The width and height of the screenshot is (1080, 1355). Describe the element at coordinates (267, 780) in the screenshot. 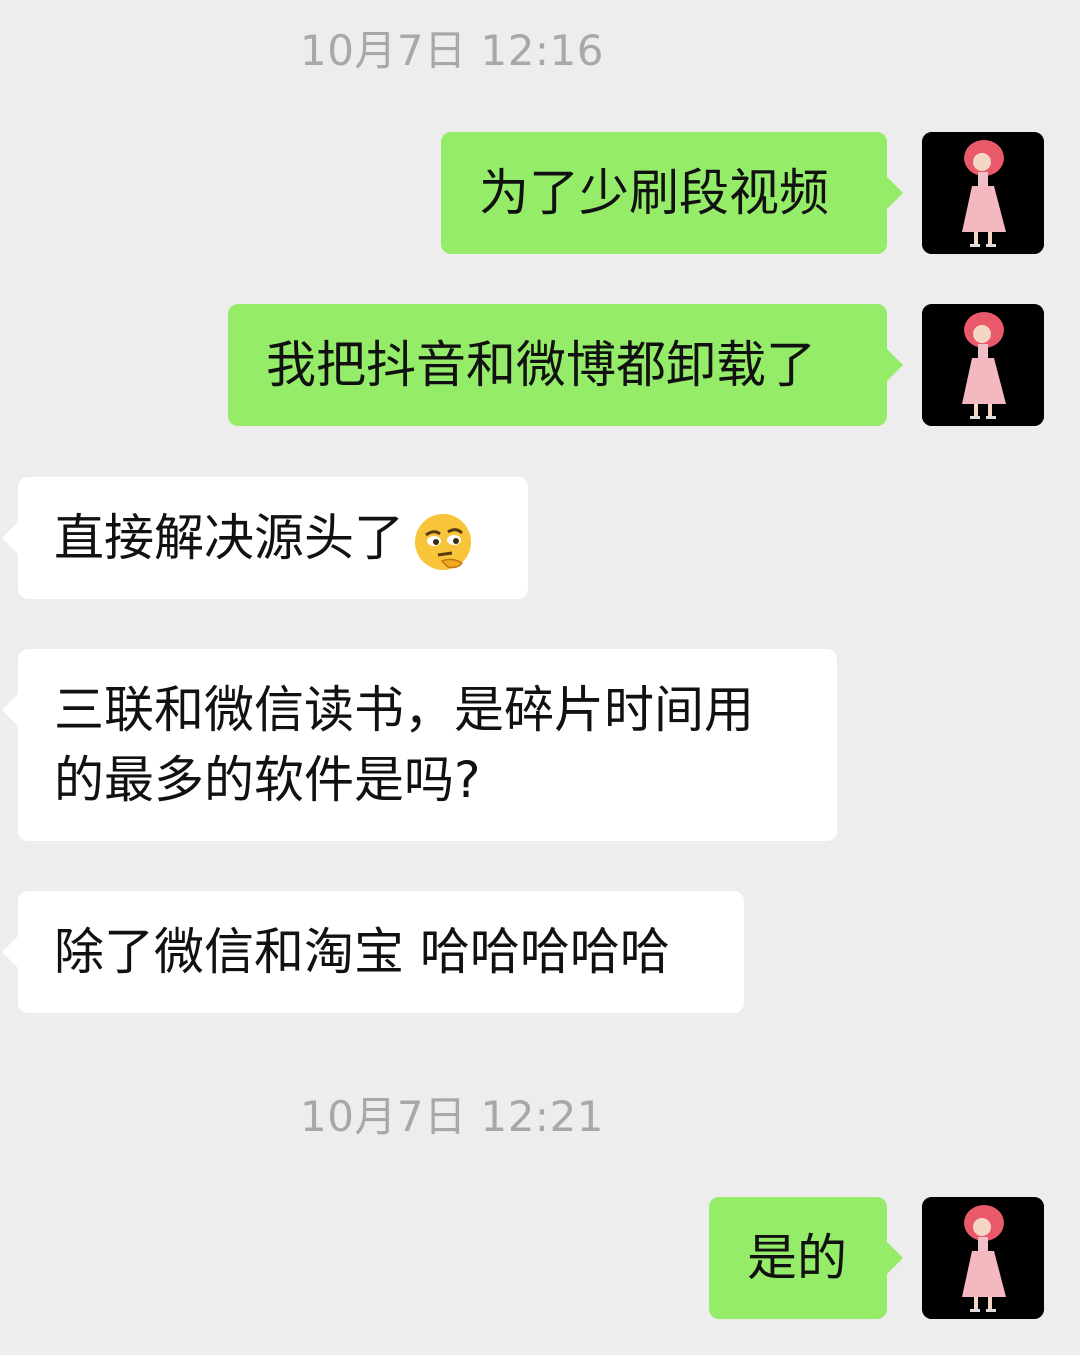

I see `message-text-line: 的最多的软件是吗?` at that location.